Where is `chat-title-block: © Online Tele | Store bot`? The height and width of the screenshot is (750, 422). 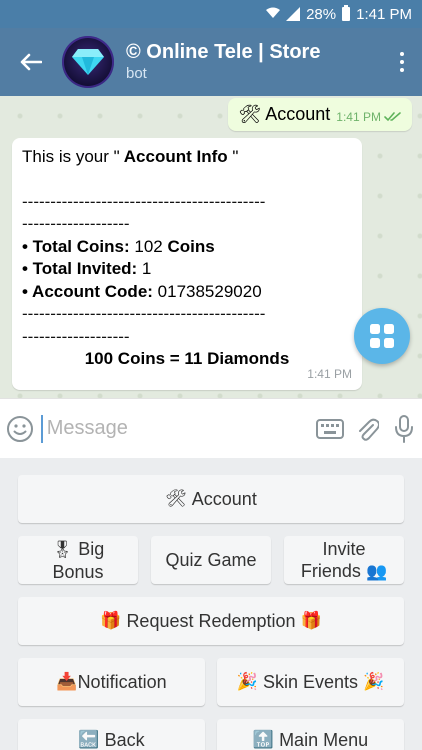 chat-title-block: © Online Tele | Store bot is located at coordinates (254, 62).